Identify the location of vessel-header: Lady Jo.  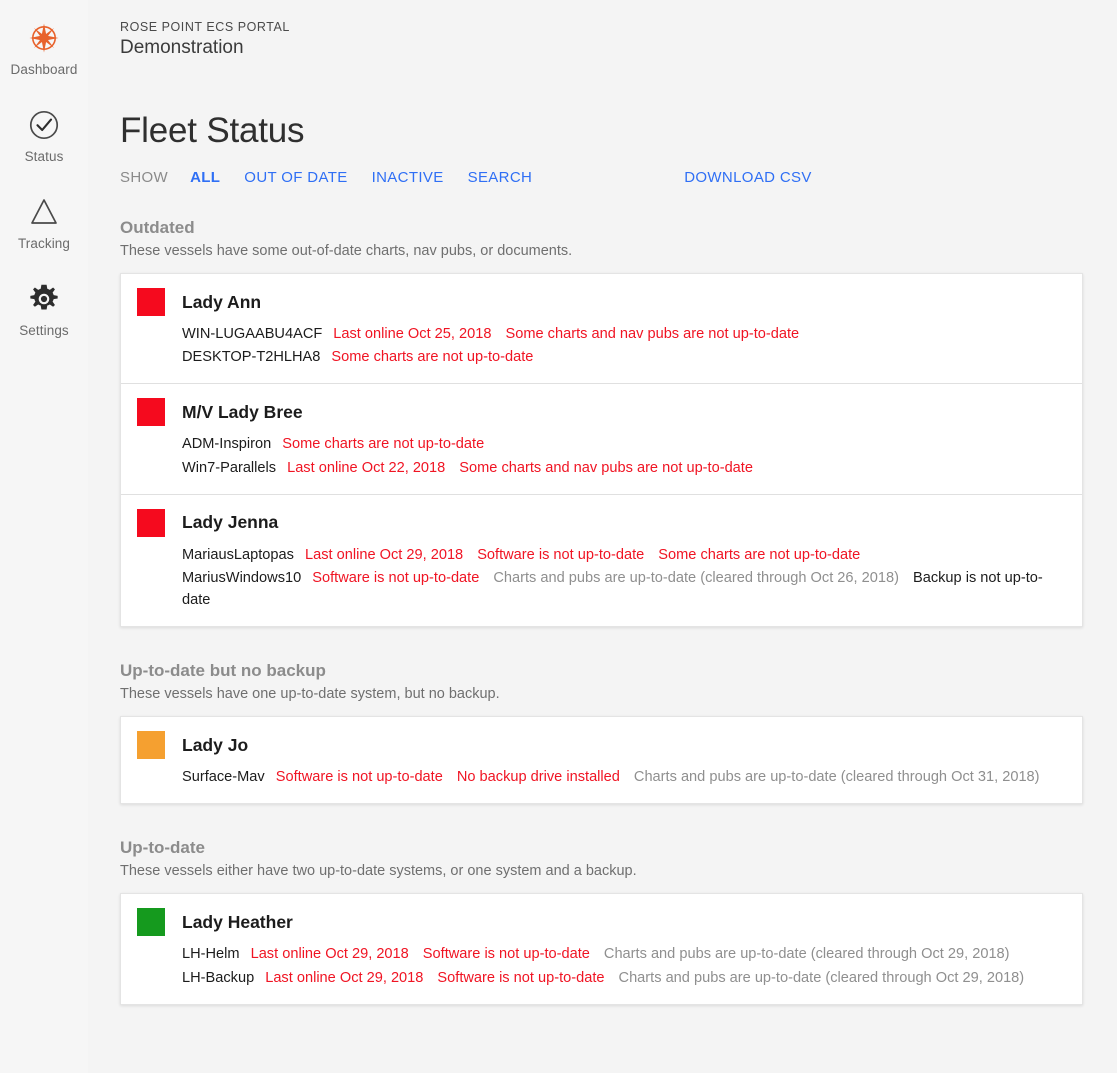
(600, 745).